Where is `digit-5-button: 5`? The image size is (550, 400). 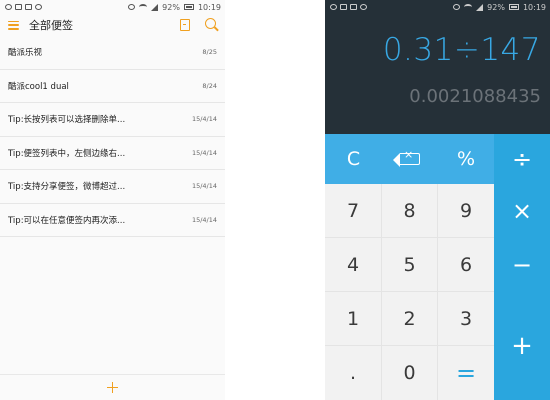 digit-5-button: 5 is located at coordinates (410, 265).